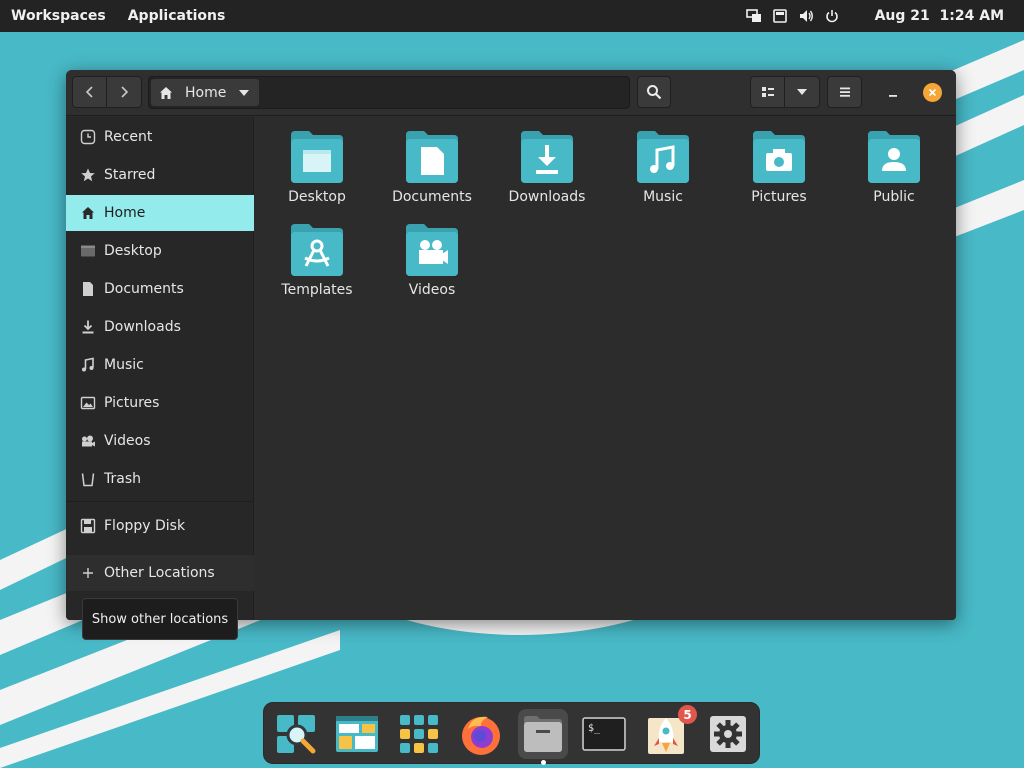  I want to click on sidebar-item-recent: Recent, so click(160, 137).